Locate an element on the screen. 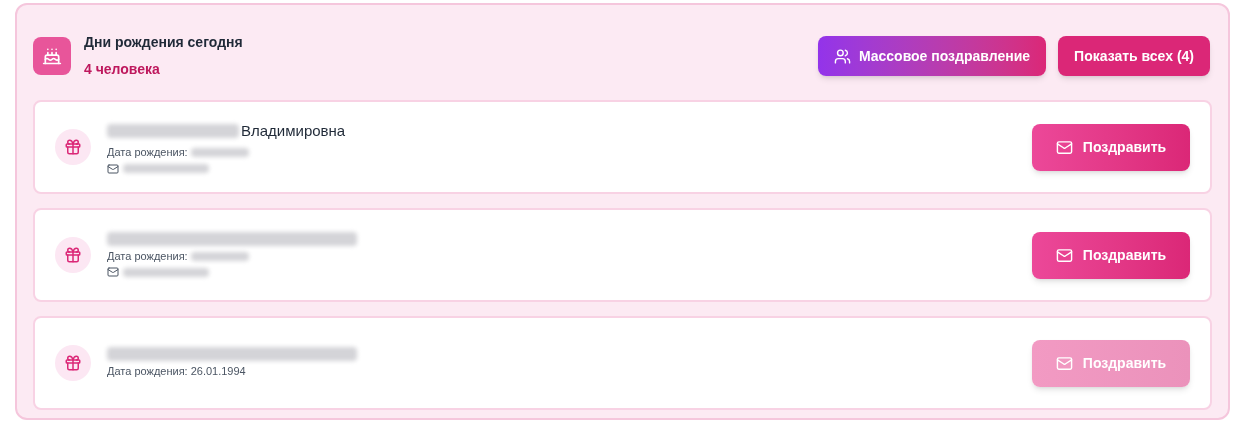 This screenshot has height=423, width=1234. users-icon is located at coordinates (842, 56).